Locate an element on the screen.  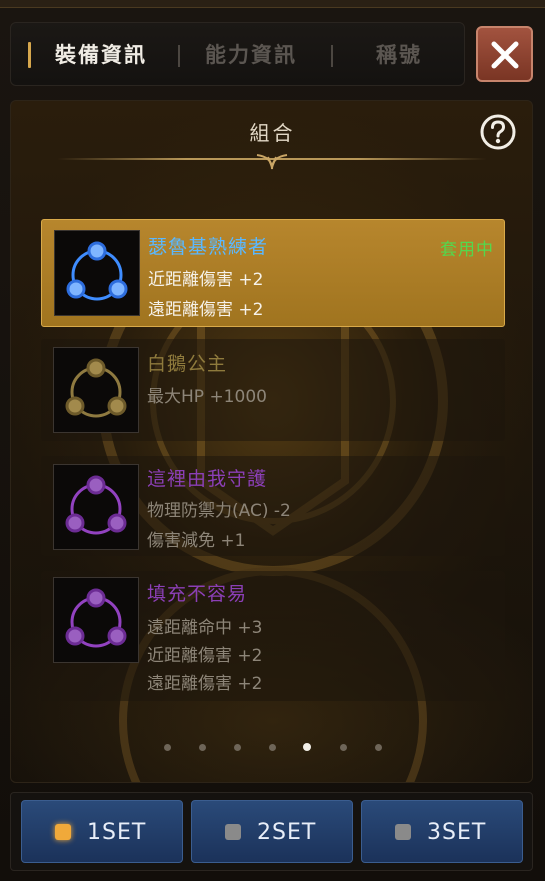
tab-bar: 裝備資訊 能力資訊 稱號 is located at coordinates (237, 54).